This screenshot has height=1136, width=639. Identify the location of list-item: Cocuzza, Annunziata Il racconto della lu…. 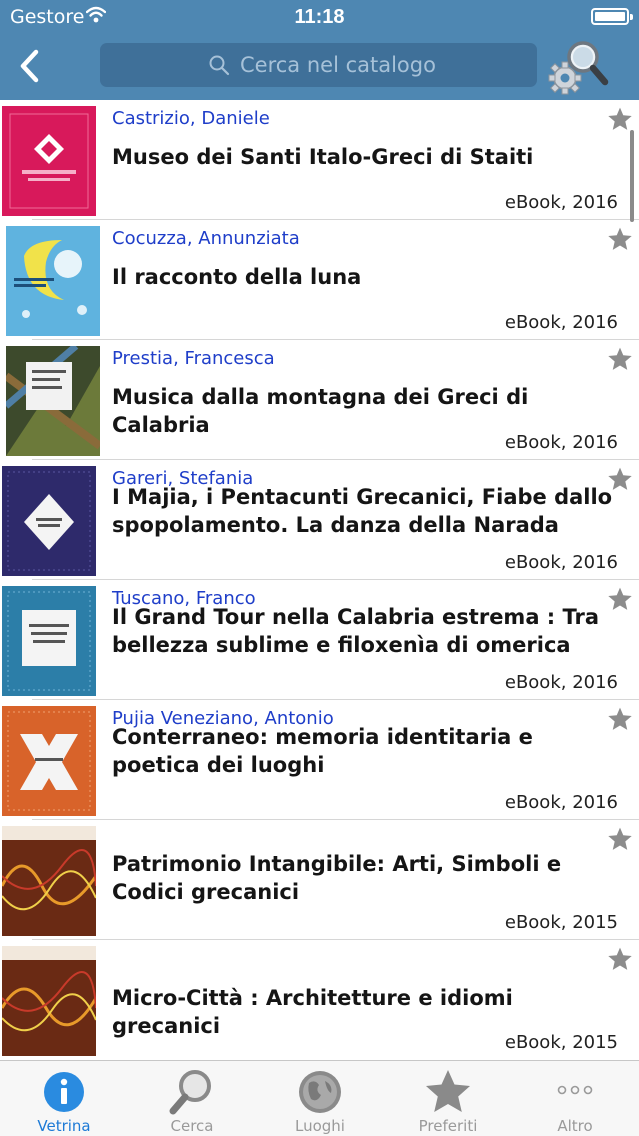
(319, 280).